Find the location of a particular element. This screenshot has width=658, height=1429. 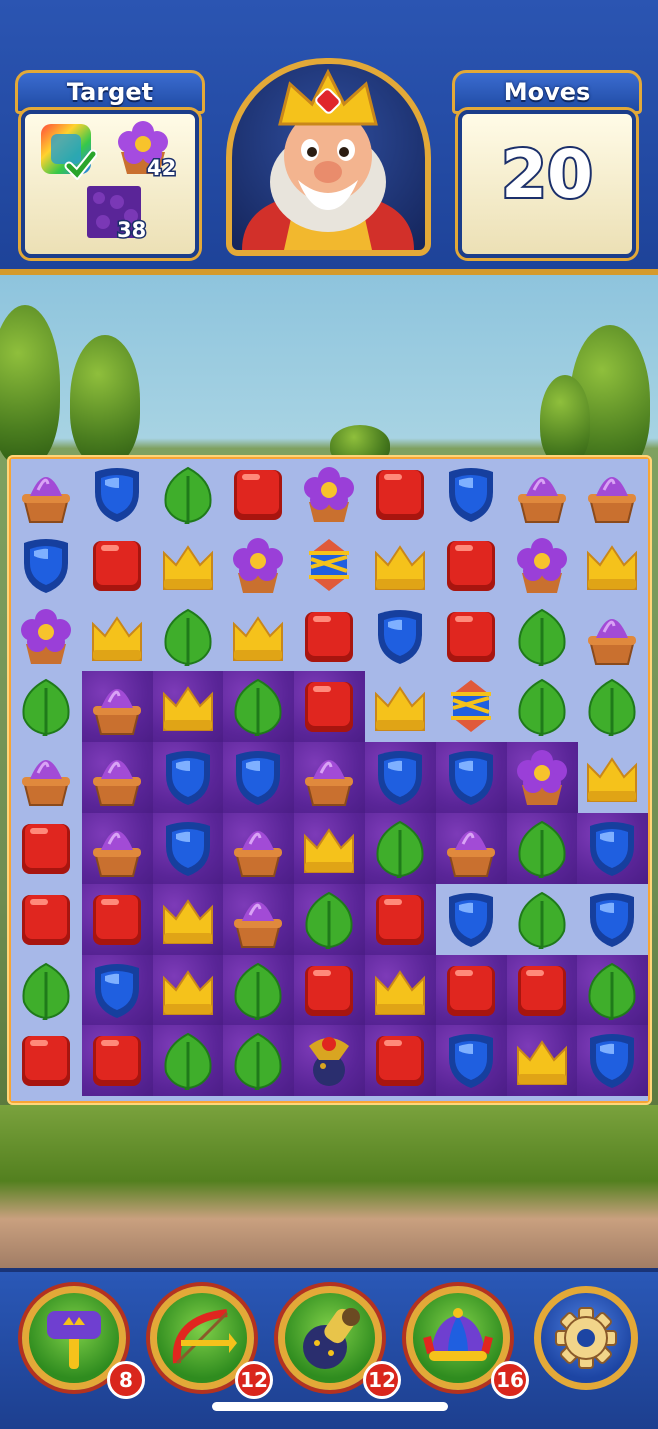

hammer-booster-button: 8 is located at coordinates (83, 1342).